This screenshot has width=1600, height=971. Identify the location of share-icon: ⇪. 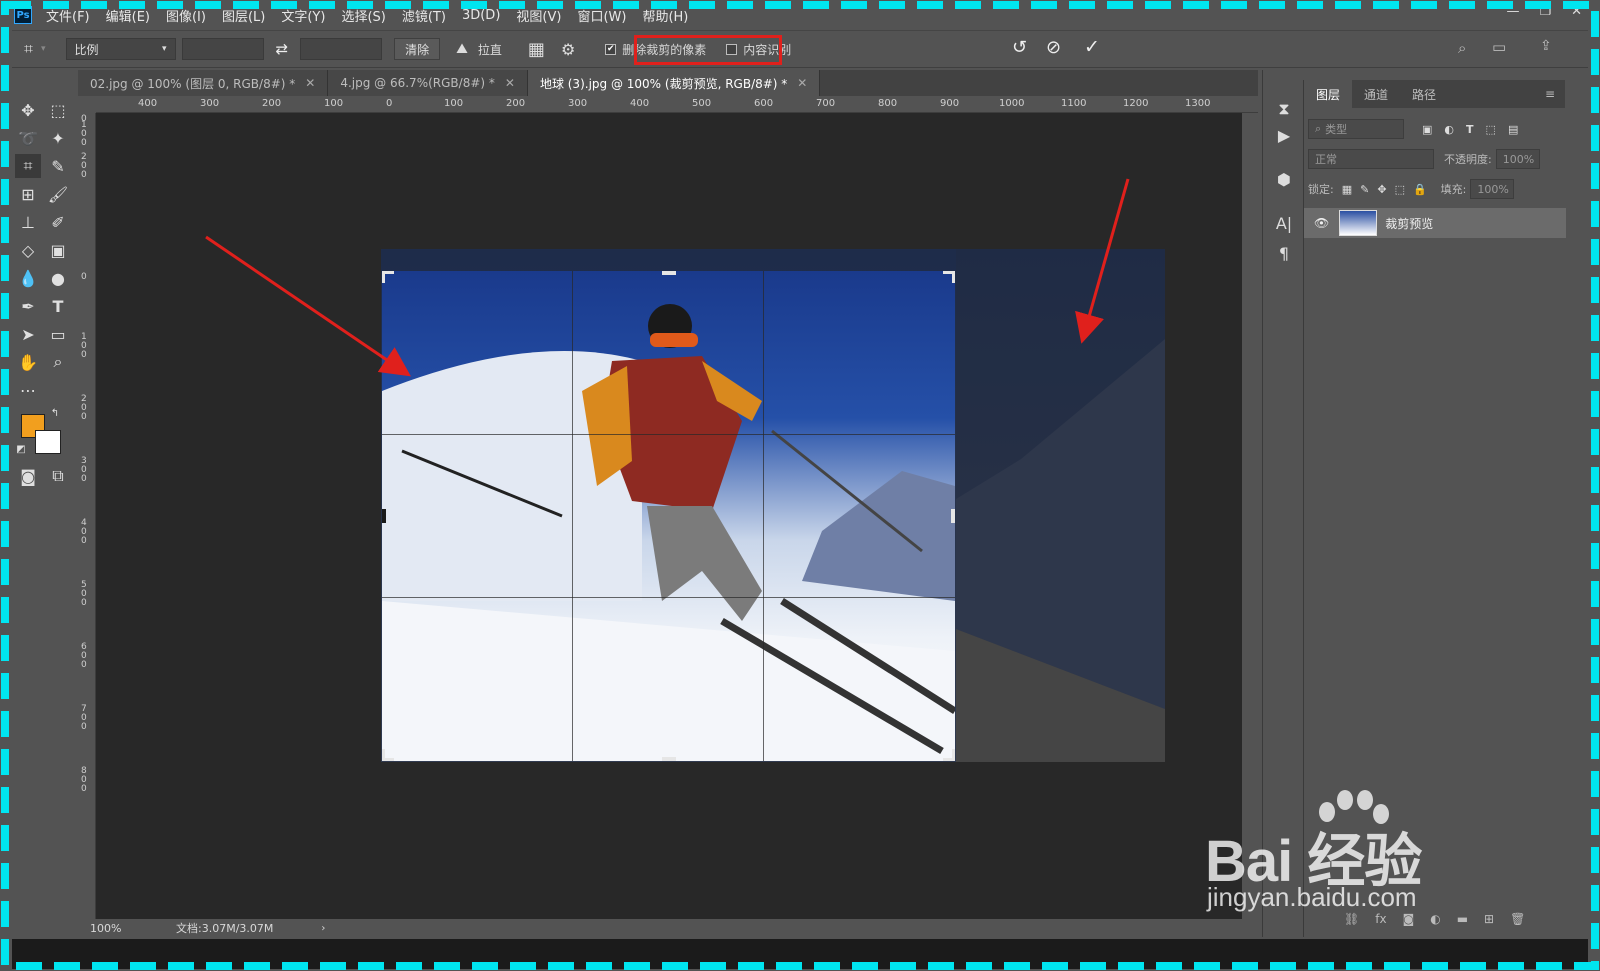
(1546, 46).